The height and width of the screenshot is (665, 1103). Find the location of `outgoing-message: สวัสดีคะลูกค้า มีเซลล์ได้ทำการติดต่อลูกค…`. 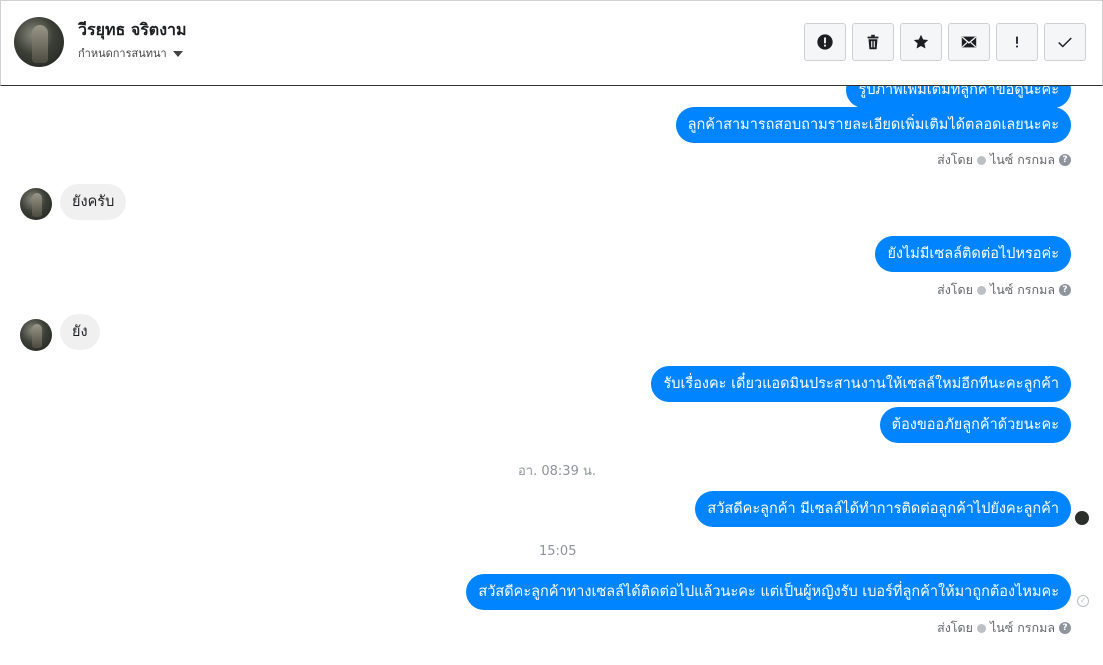

outgoing-message: สวัสดีคะลูกค้า มีเซลล์ได้ทำการติดต่อลูกค… is located at coordinates (883, 509).